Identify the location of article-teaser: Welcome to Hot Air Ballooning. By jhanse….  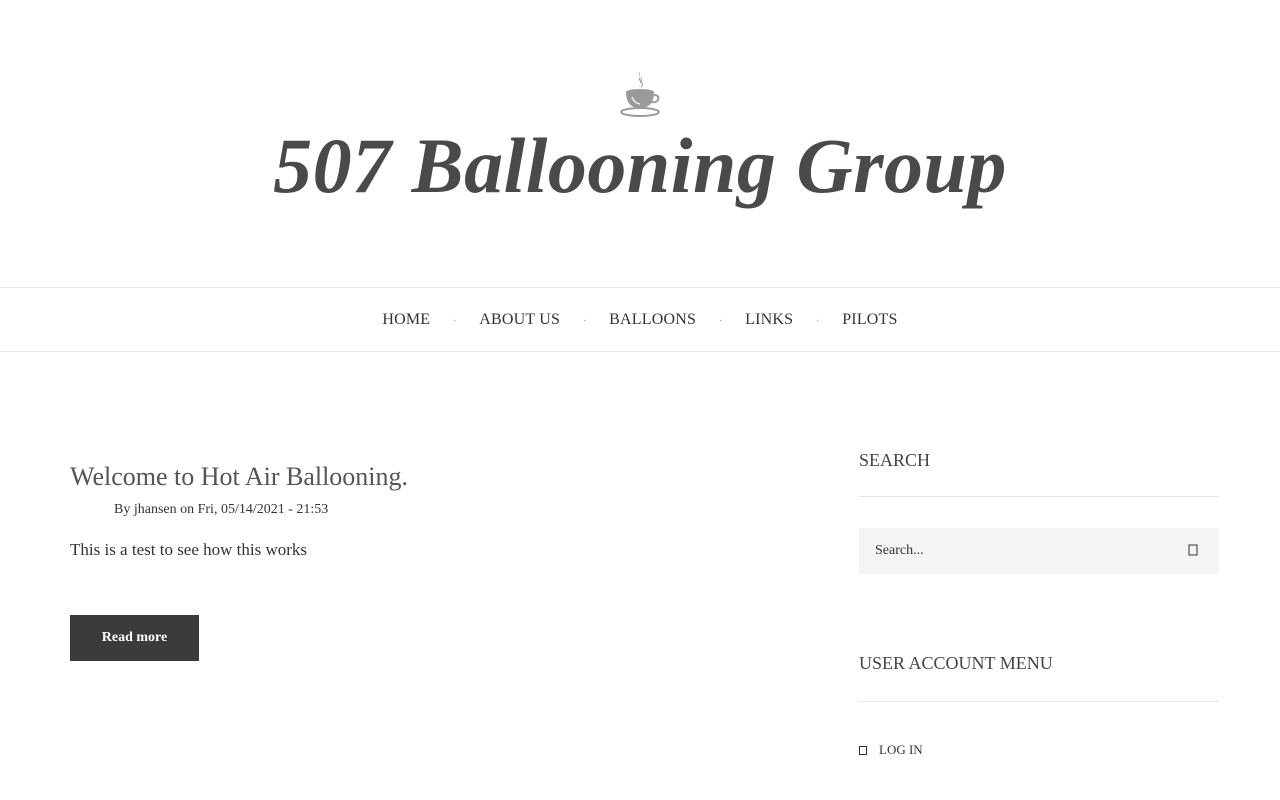
(430, 560).